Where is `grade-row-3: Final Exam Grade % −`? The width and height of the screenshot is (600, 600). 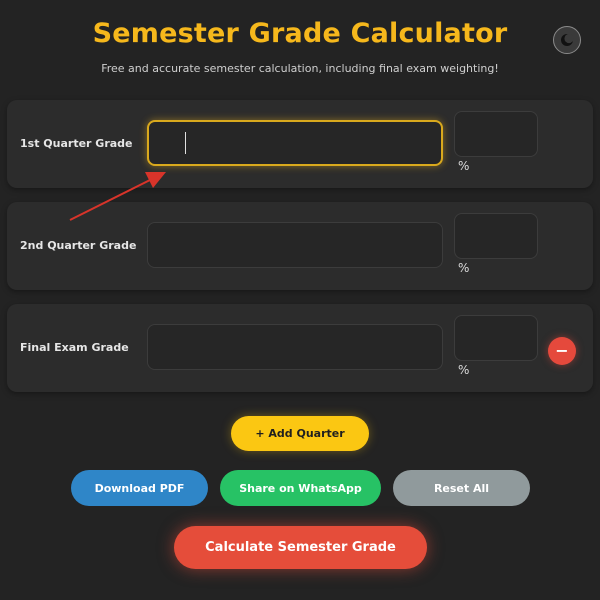 grade-row-3: Final Exam Grade % − is located at coordinates (300, 348).